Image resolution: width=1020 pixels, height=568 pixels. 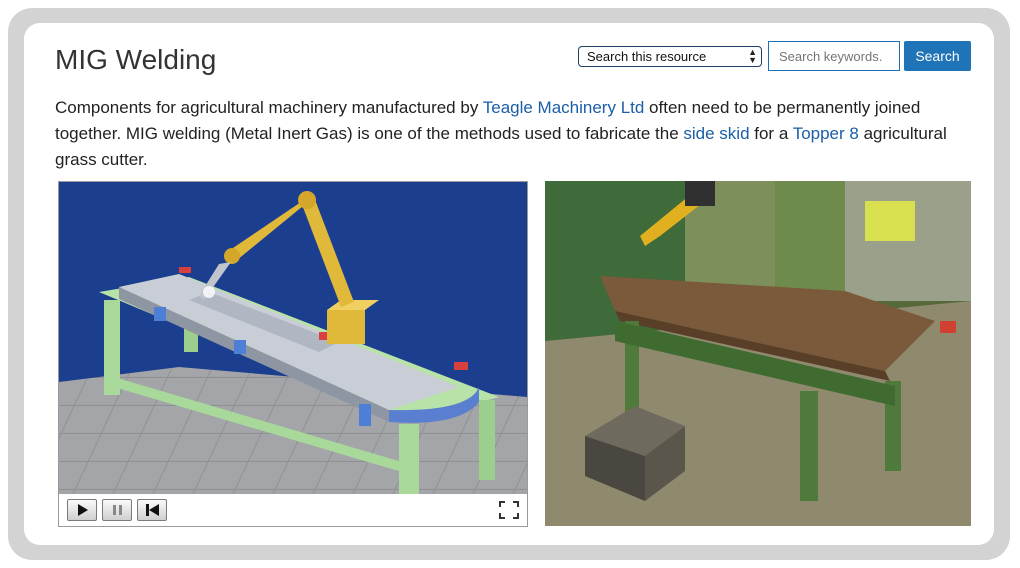 I want to click on updown-arrows-icon: ▲ ▼, so click(x=752, y=56).